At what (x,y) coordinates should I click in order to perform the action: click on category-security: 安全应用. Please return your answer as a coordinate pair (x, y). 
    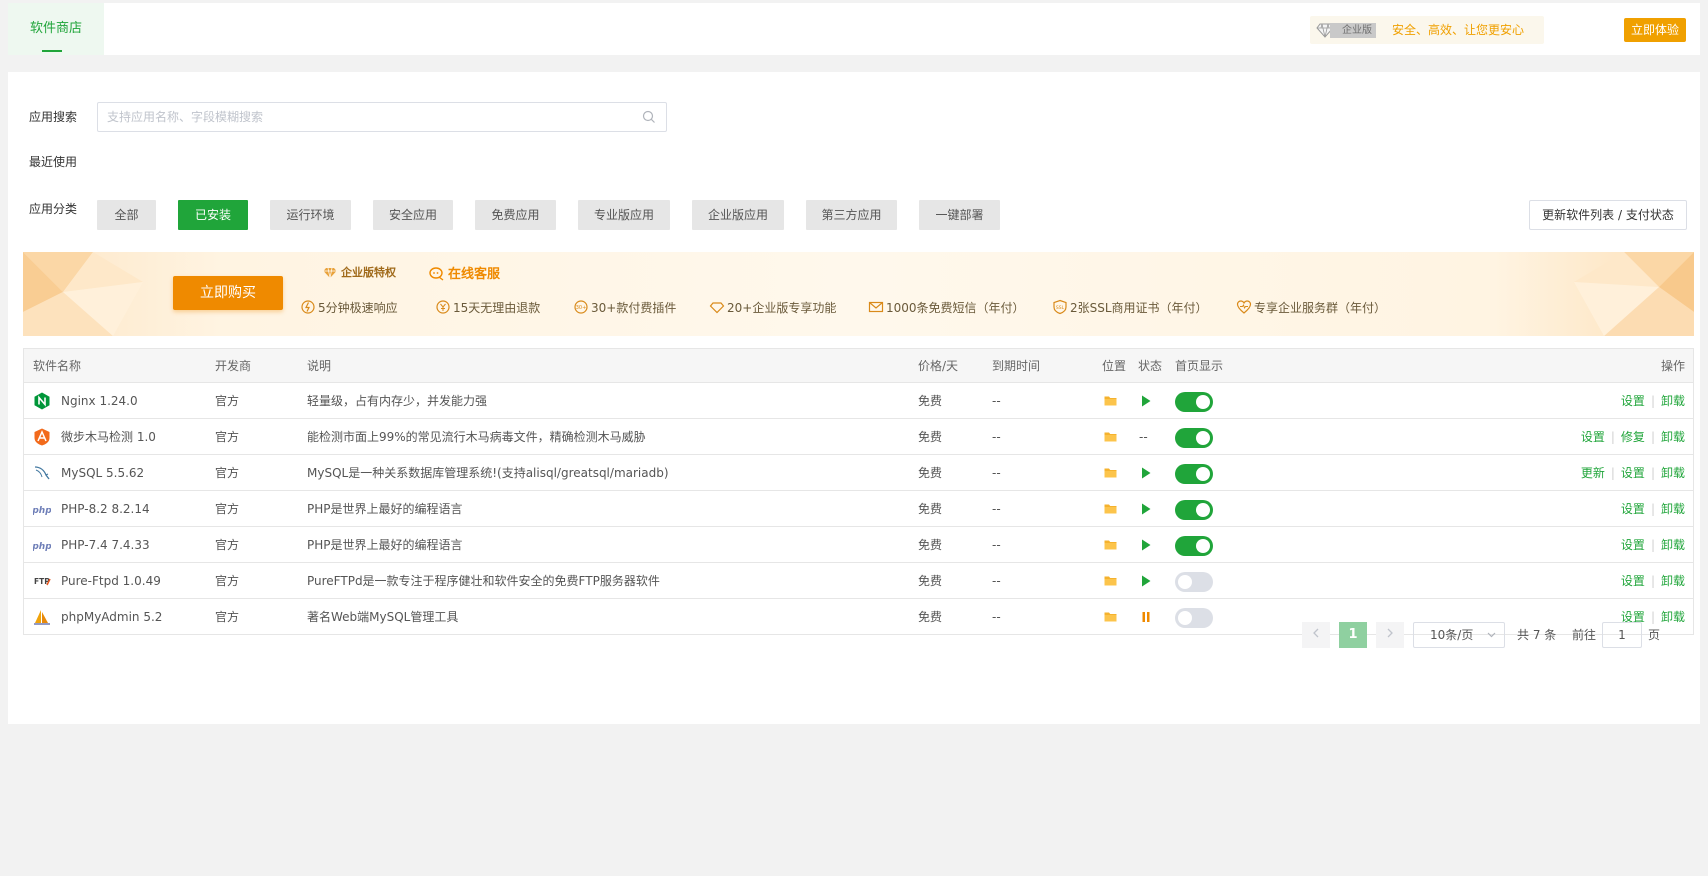
    Looking at the image, I should click on (413, 215).